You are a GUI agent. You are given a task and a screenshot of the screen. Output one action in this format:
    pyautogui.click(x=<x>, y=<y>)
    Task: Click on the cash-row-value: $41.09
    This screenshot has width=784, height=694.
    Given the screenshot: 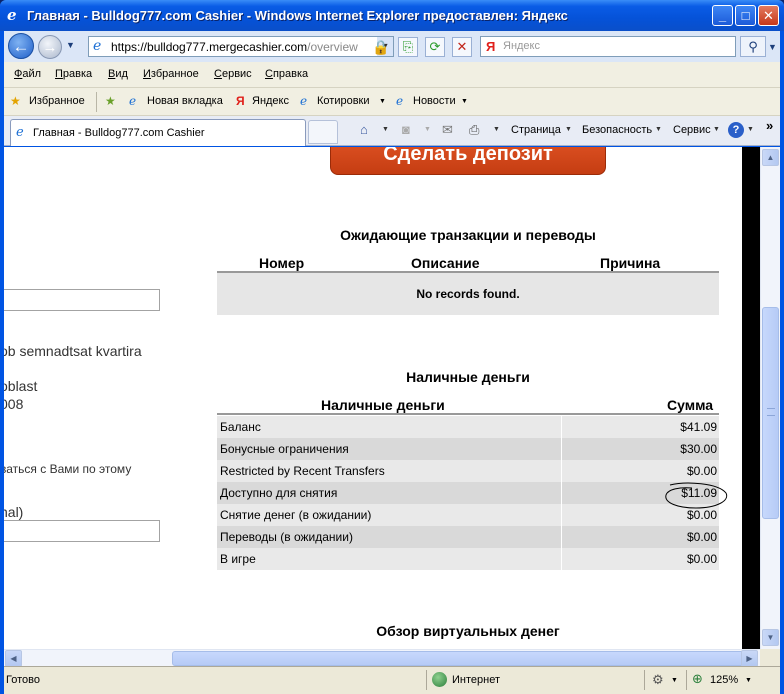 What is the action you would take?
    pyautogui.click(x=698, y=427)
    